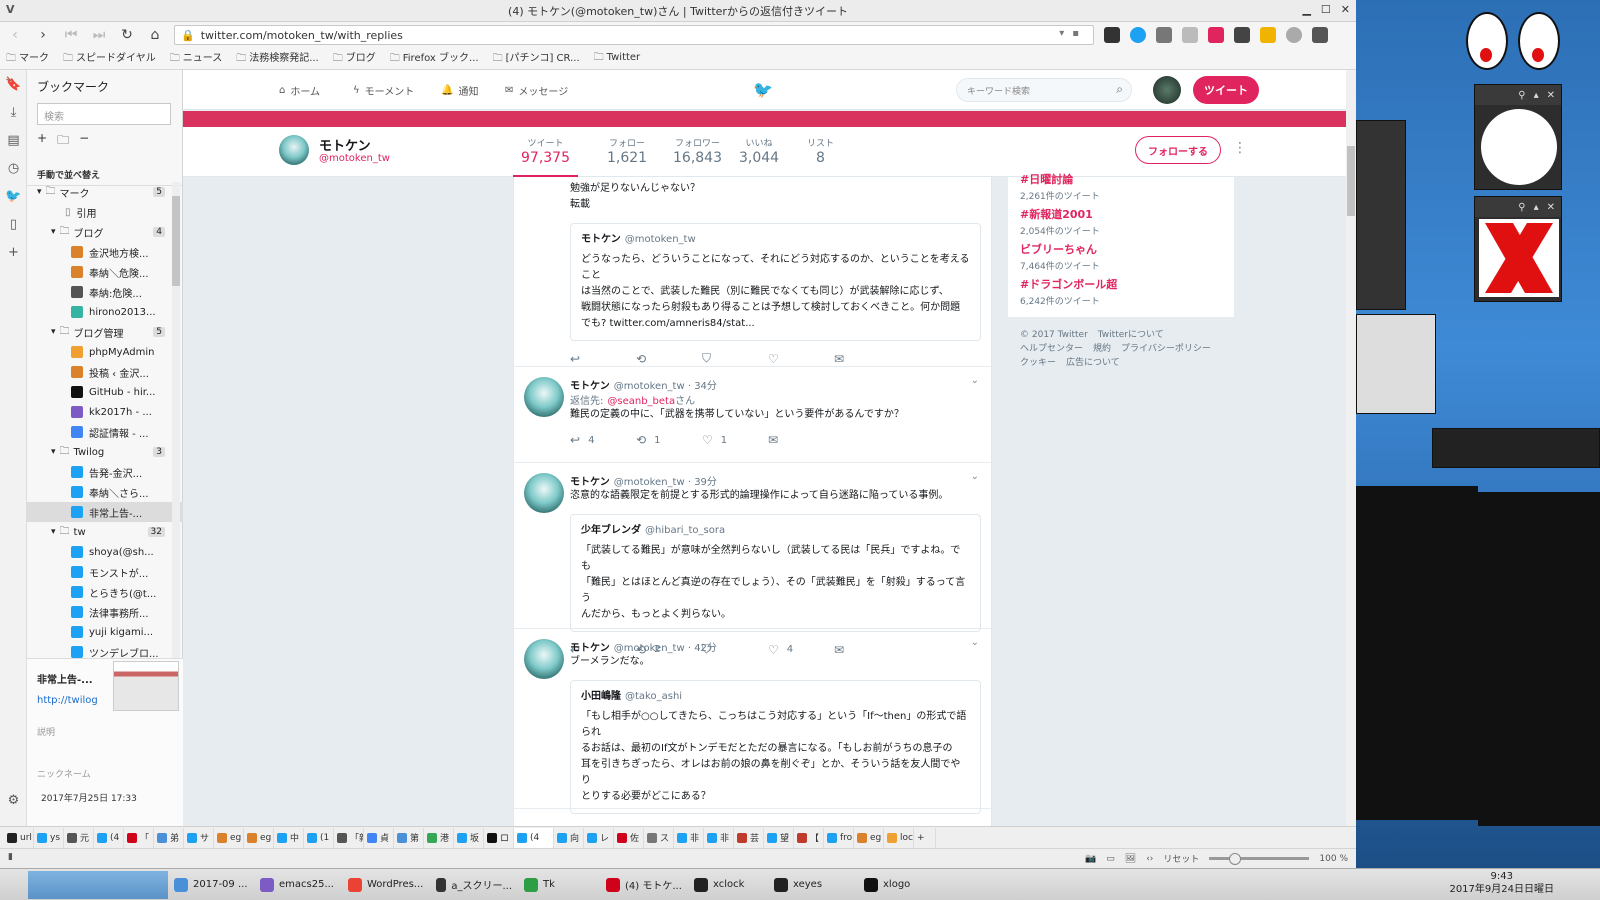 The image size is (1600, 900). Describe the element at coordinates (13, 800) in the screenshot. I see `settings-icon: ⚙` at that location.